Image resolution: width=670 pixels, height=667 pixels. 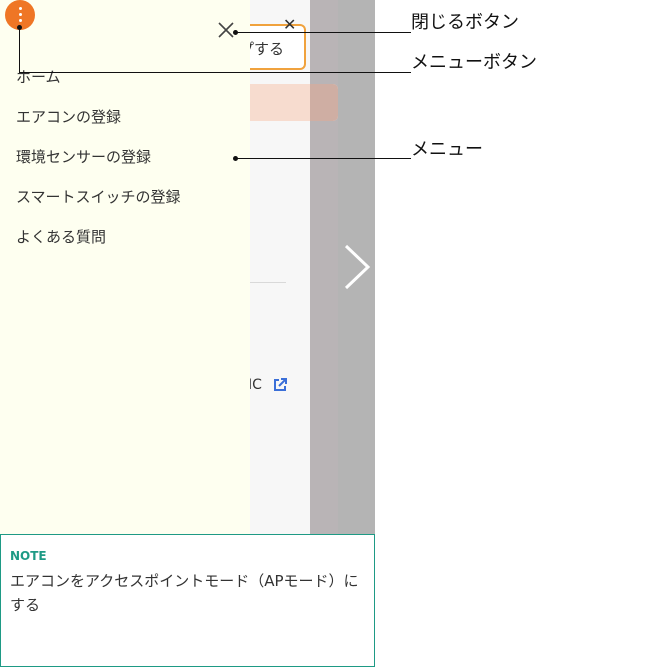 I want to click on external-link-icon, so click(x=280, y=384).